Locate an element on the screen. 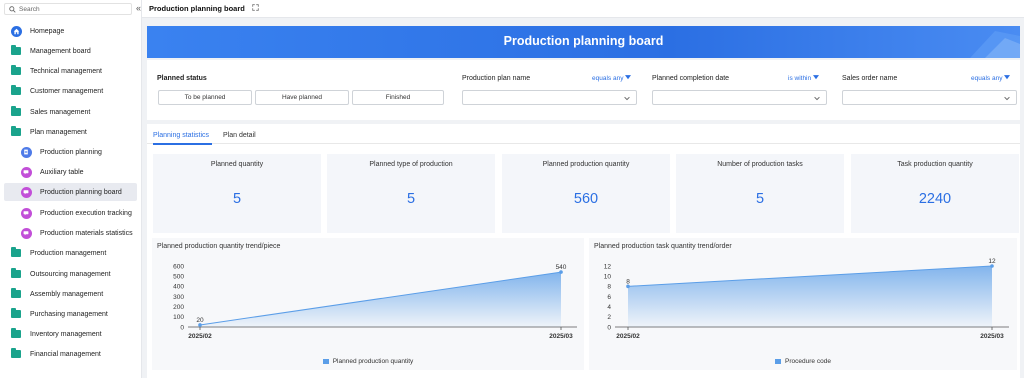 The image size is (1024, 378). sidebar-item-technical-management: Technical management is located at coordinates (70, 71).